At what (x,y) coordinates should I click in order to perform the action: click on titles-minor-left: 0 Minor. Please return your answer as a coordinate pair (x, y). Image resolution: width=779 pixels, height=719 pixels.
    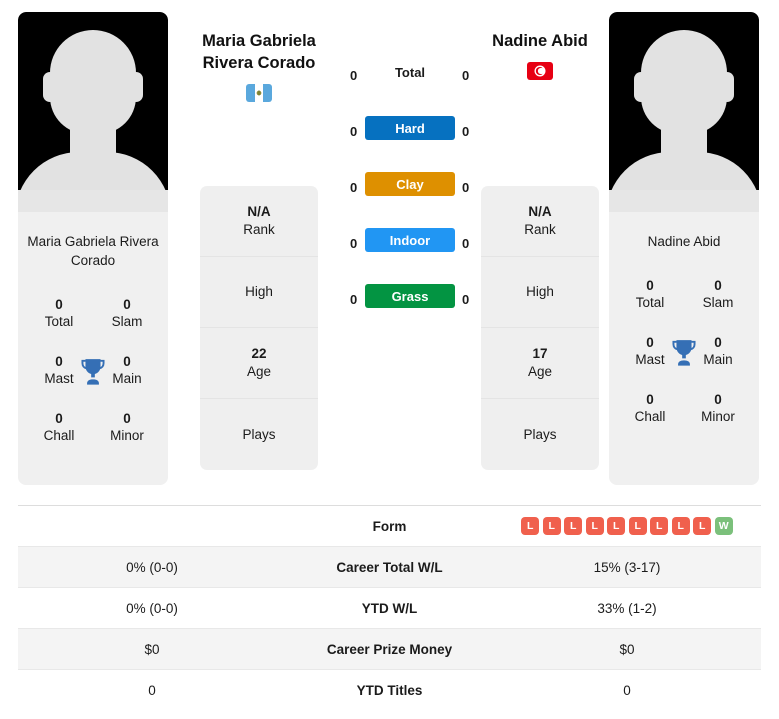
    Looking at the image, I should click on (127, 427).